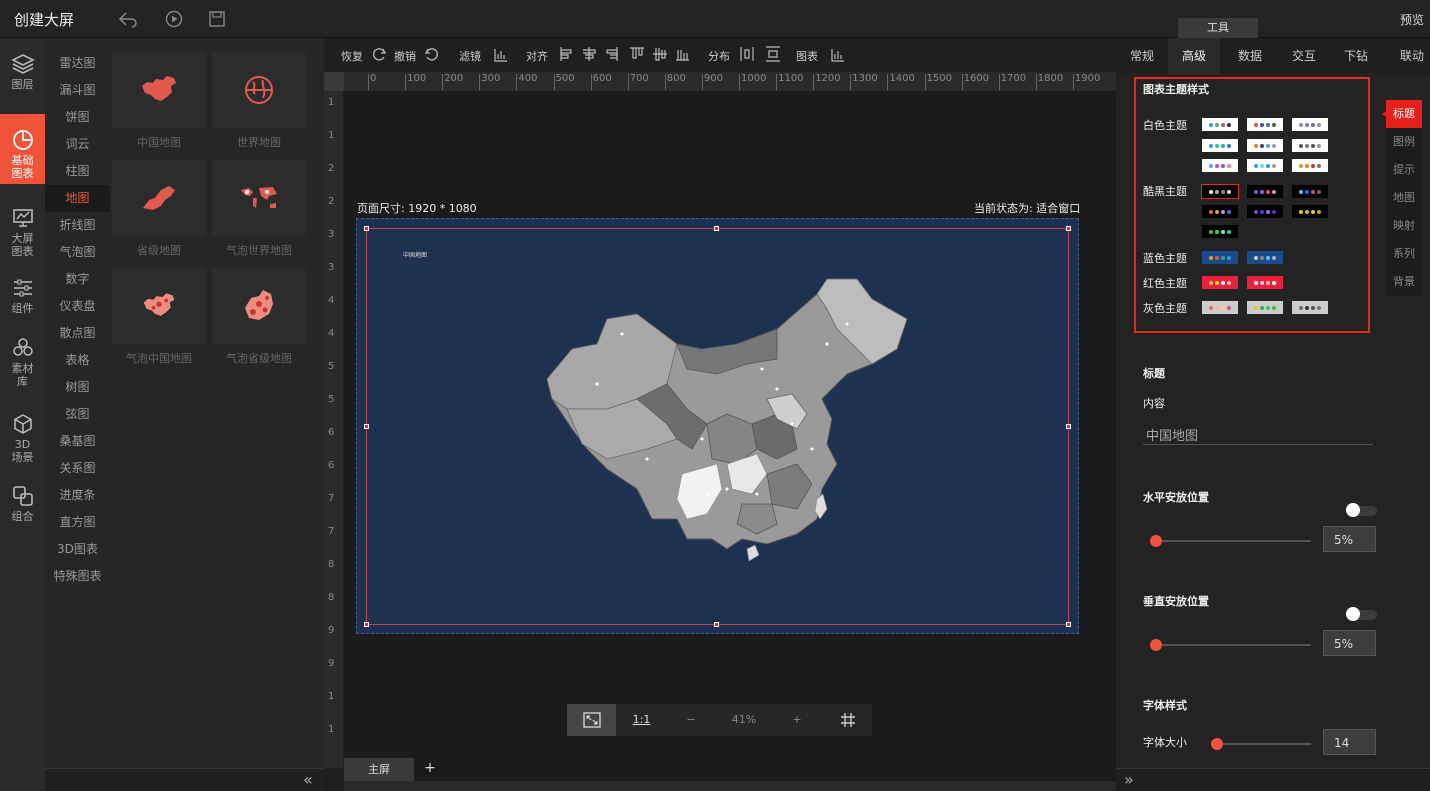 This screenshot has height=791, width=1430. What do you see at coordinates (537, 56) in the screenshot?
I see `align-button: 对齐` at bounding box center [537, 56].